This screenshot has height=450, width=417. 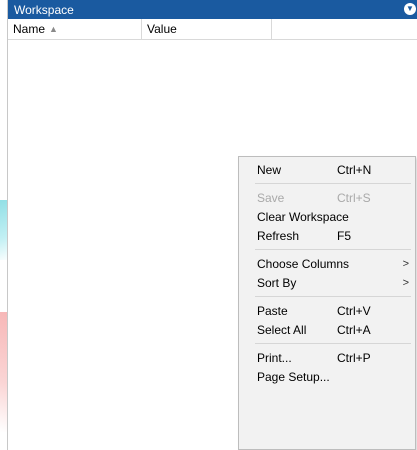 I want to click on menu-item-save: Save Ctrl+S, so click(x=327, y=198).